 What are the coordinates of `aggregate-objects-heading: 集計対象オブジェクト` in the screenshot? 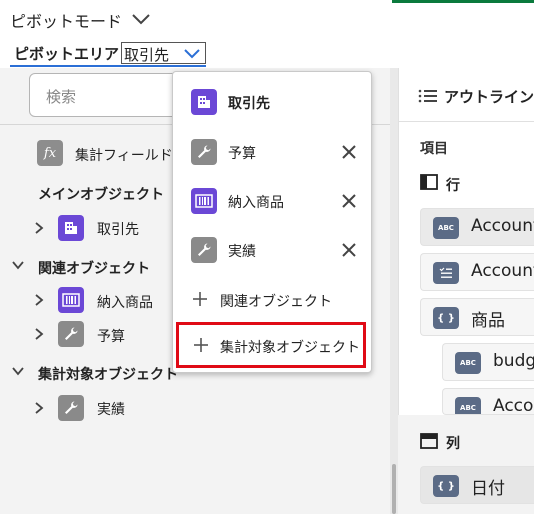 It's located at (108, 375).